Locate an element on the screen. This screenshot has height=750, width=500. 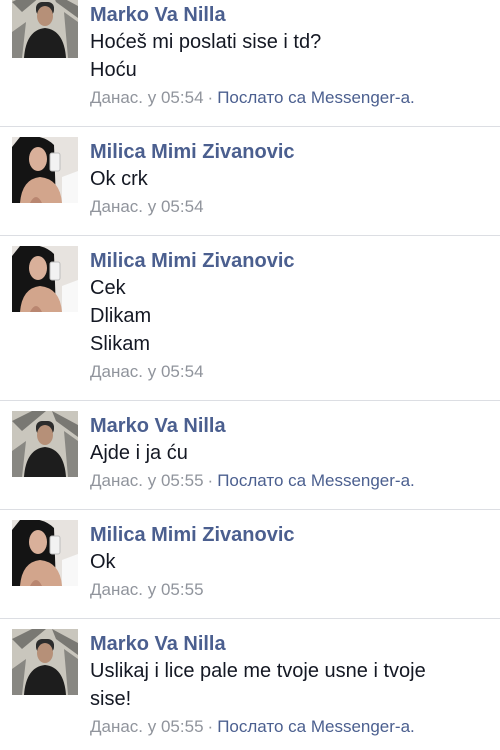
message-meta: Данас. у 05:55 is located at coordinates (295, 590).